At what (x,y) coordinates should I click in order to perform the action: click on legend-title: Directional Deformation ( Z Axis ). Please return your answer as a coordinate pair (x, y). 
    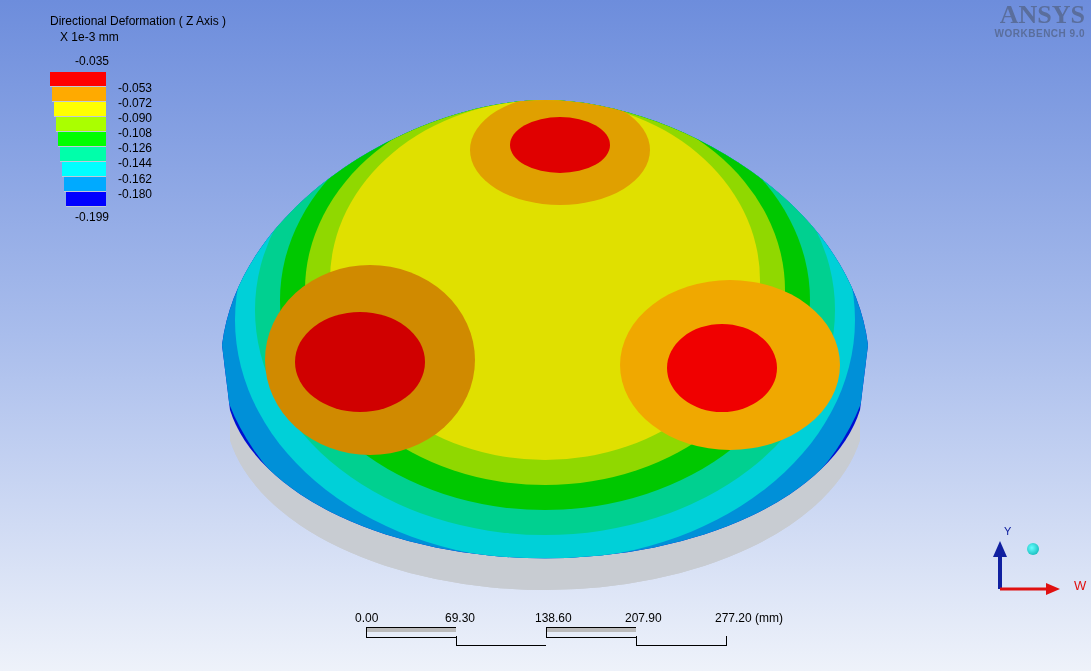
    Looking at the image, I should click on (138, 21).